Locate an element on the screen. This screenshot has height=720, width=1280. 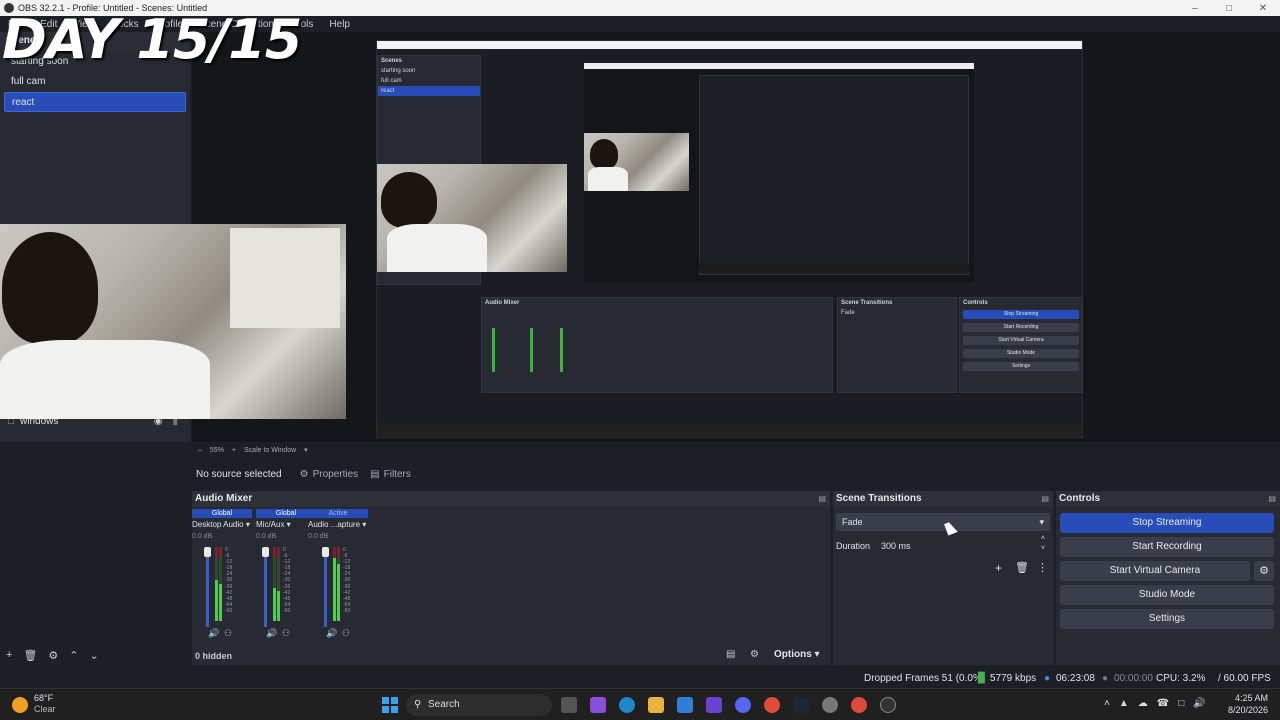
nested-scene-react: react is located at coordinates (429, 91).